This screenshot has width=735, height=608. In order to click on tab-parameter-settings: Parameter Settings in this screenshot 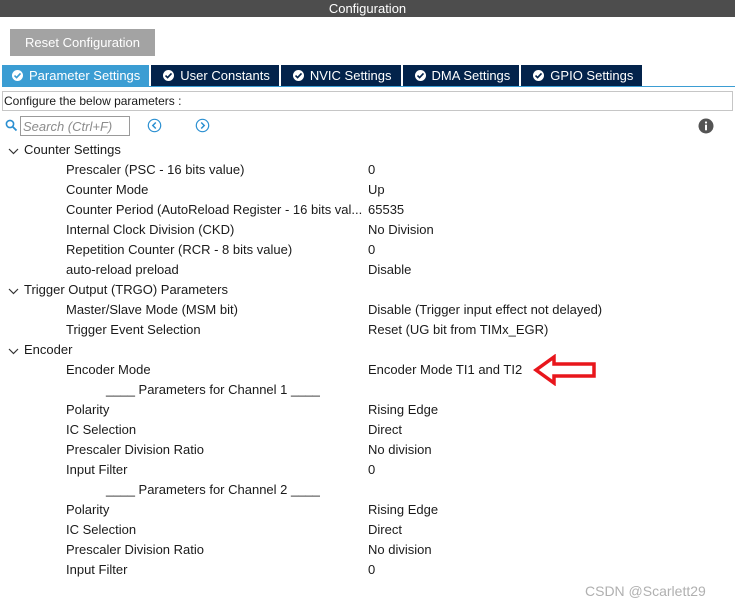, I will do `click(76, 75)`.